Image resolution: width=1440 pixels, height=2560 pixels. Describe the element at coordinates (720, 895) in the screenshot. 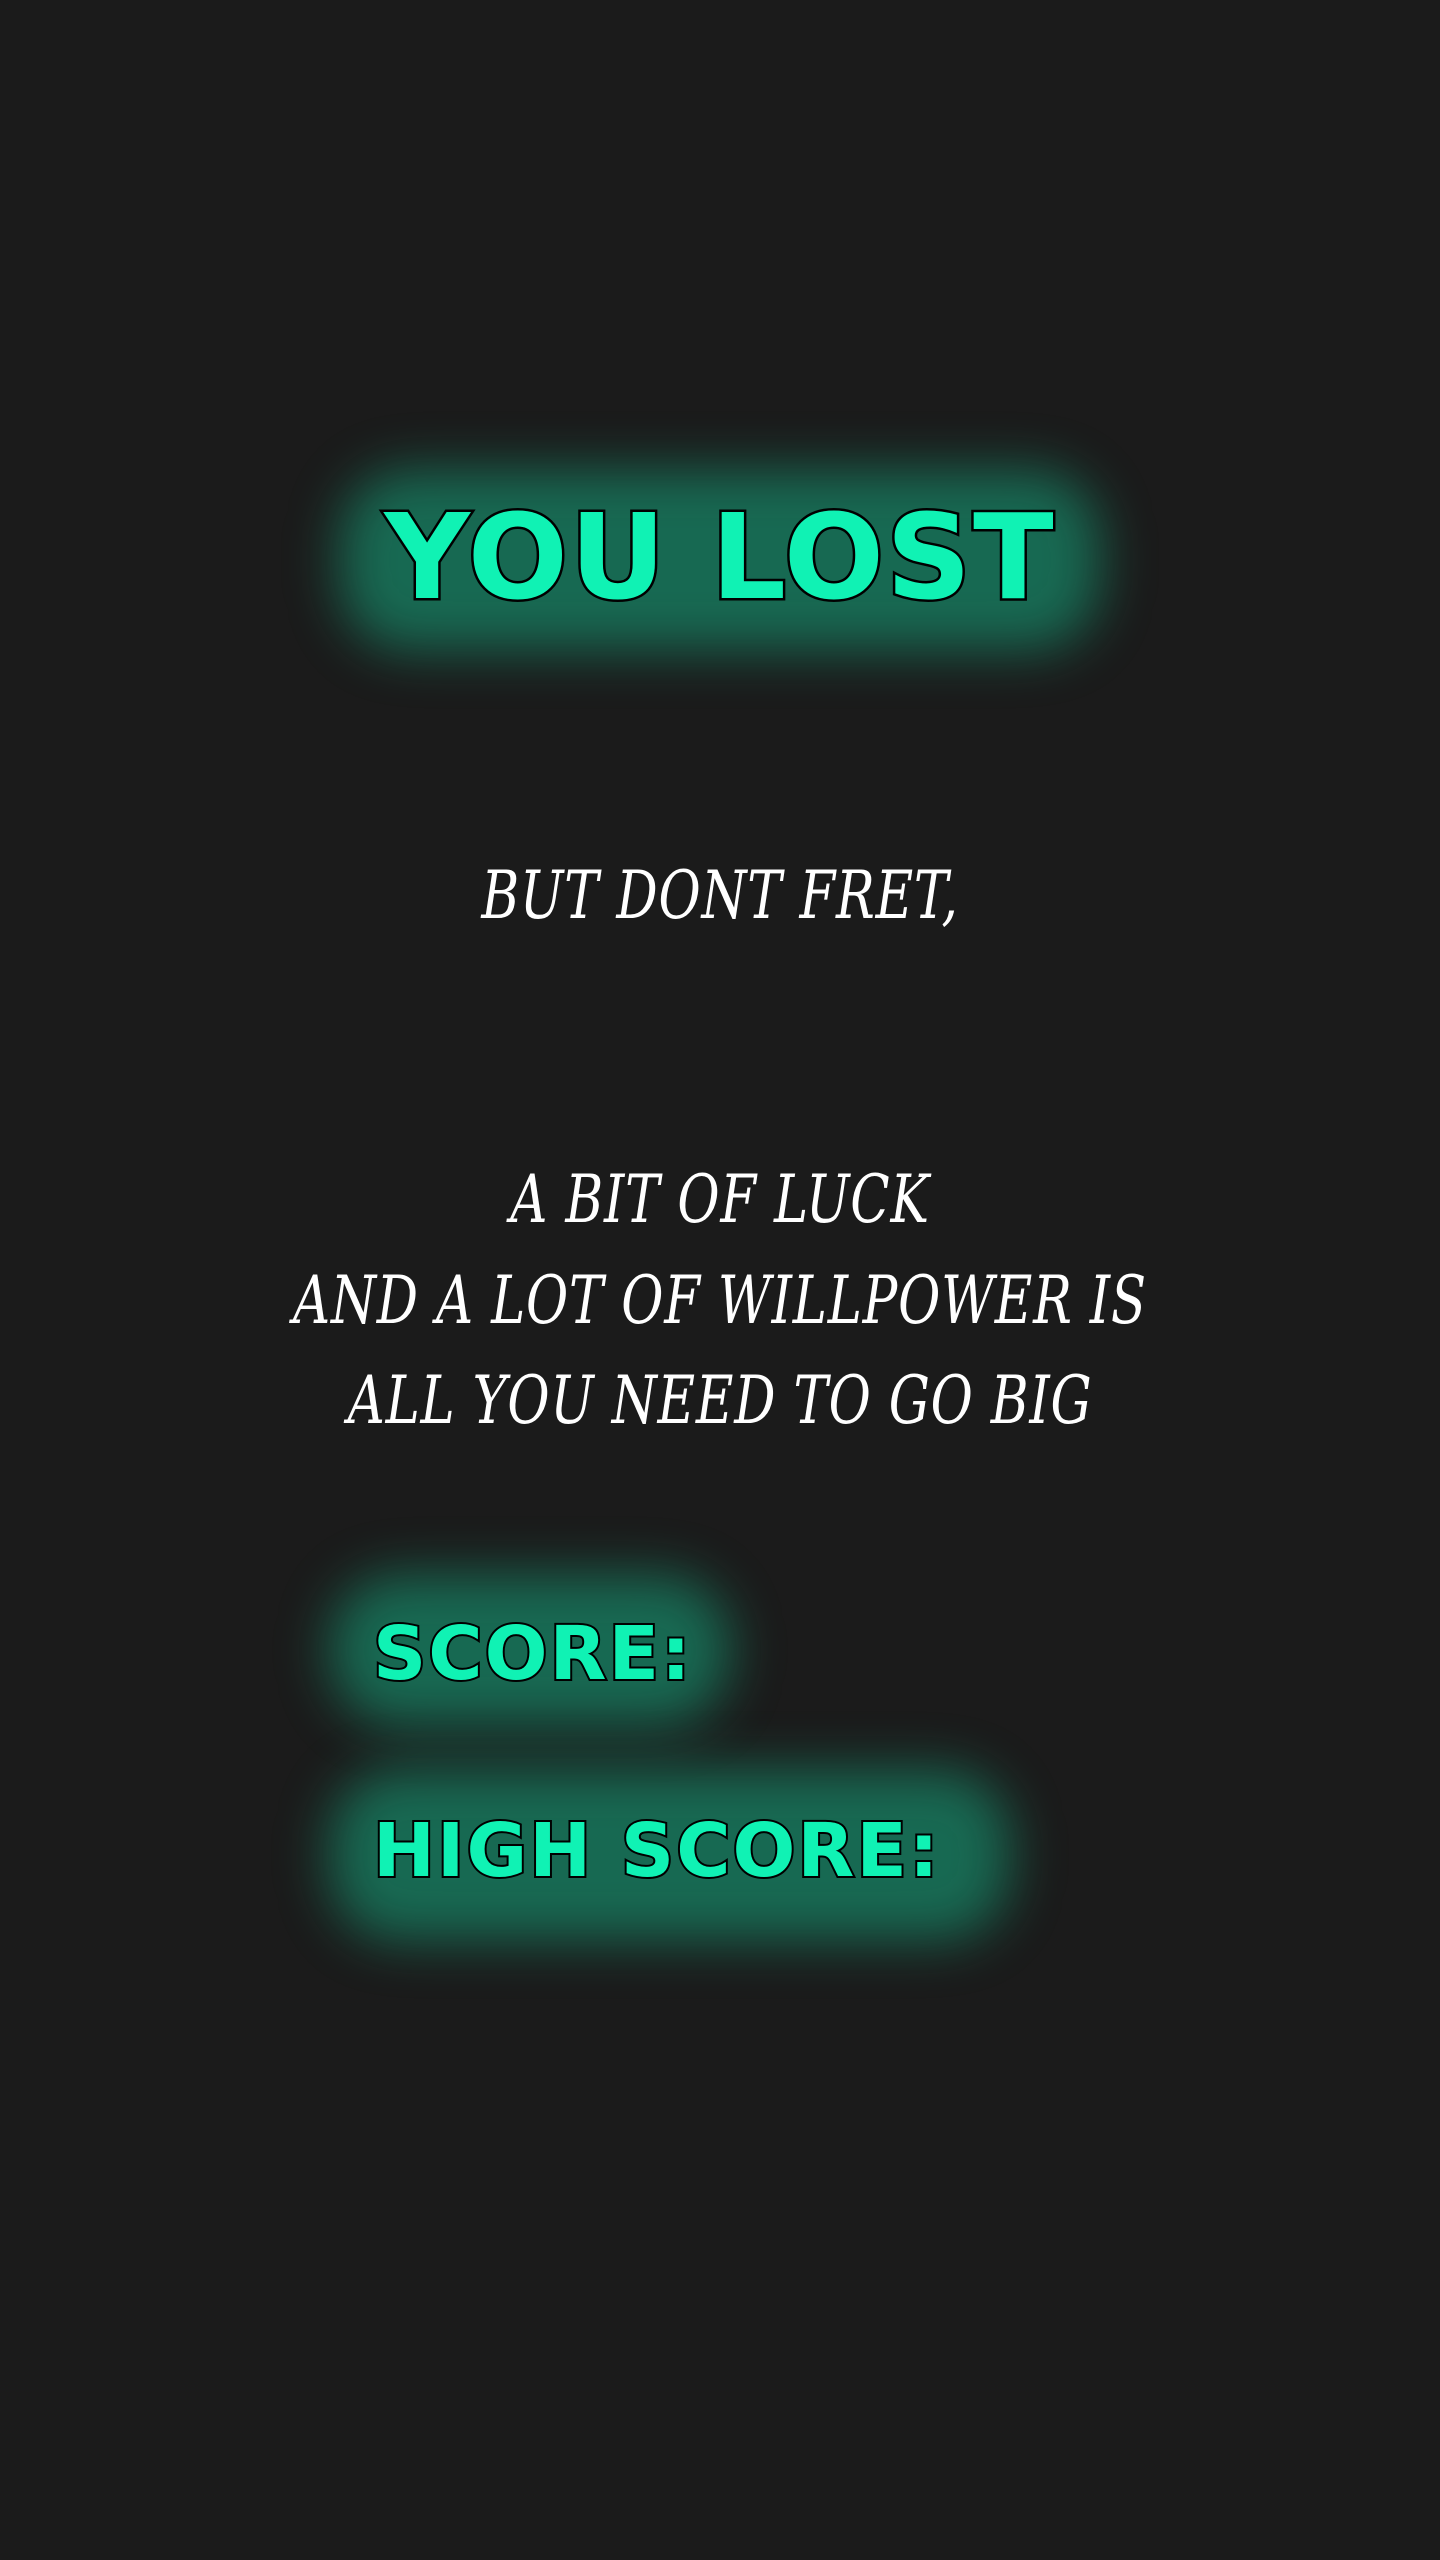

I see `subtitle-text: BUT DONT FRET,` at that location.